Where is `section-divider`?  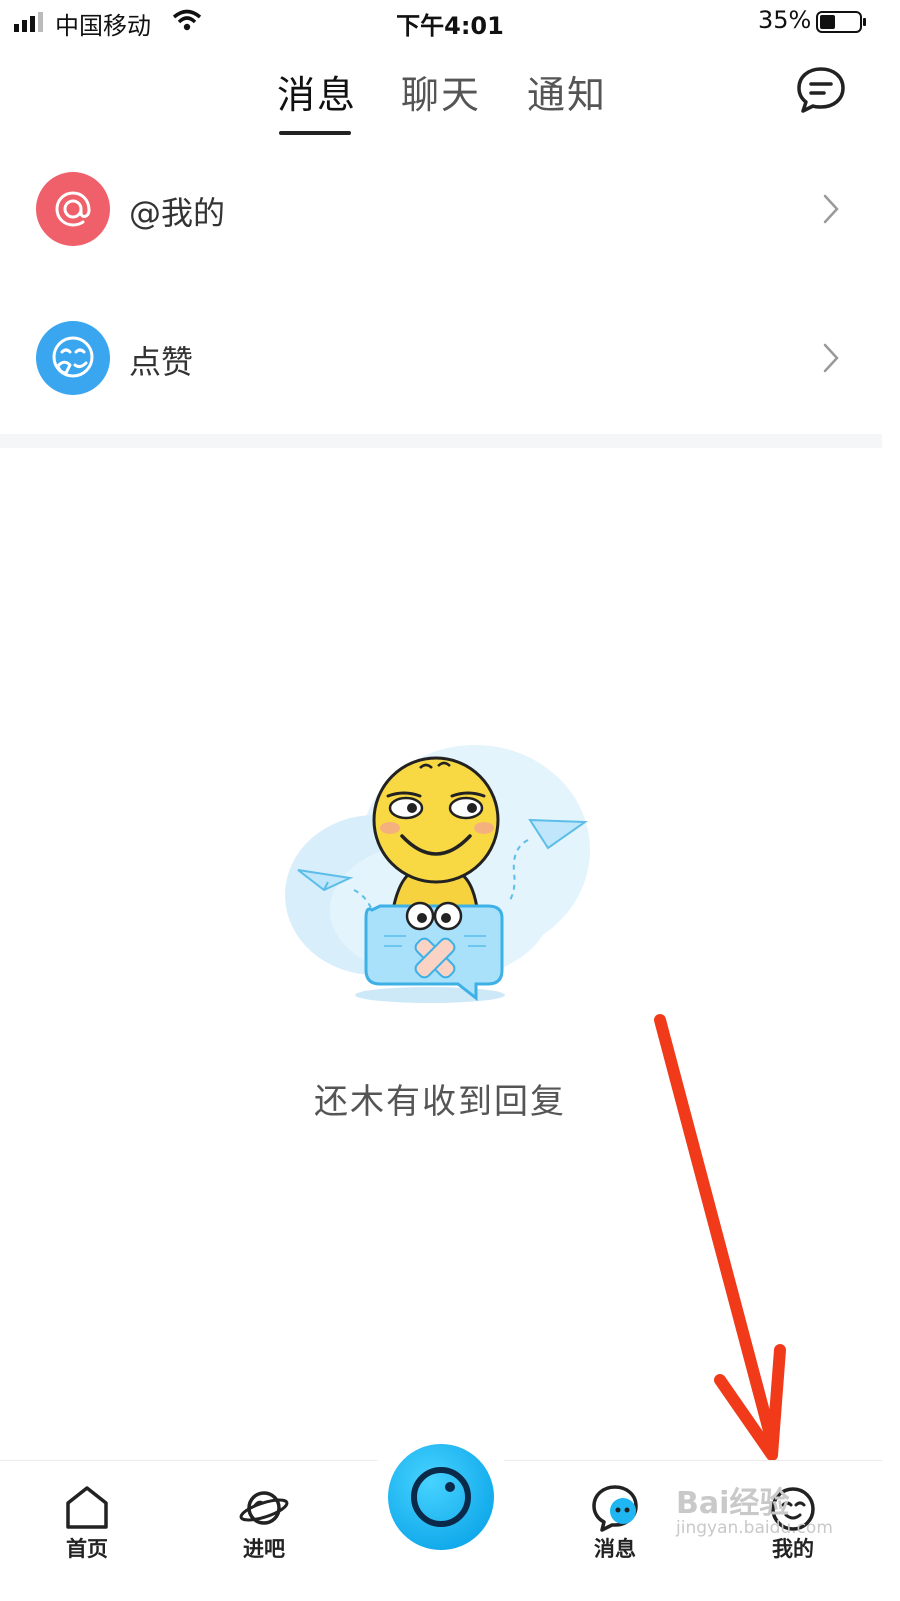 section-divider is located at coordinates (441, 441).